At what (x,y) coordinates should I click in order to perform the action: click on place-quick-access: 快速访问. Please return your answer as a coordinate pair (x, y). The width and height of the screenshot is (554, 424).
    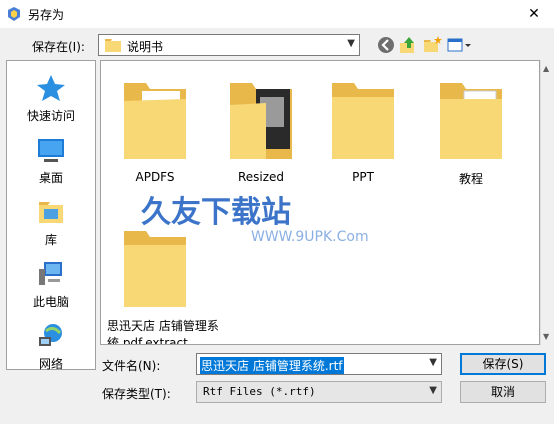
    Looking at the image, I should click on (51, 98).